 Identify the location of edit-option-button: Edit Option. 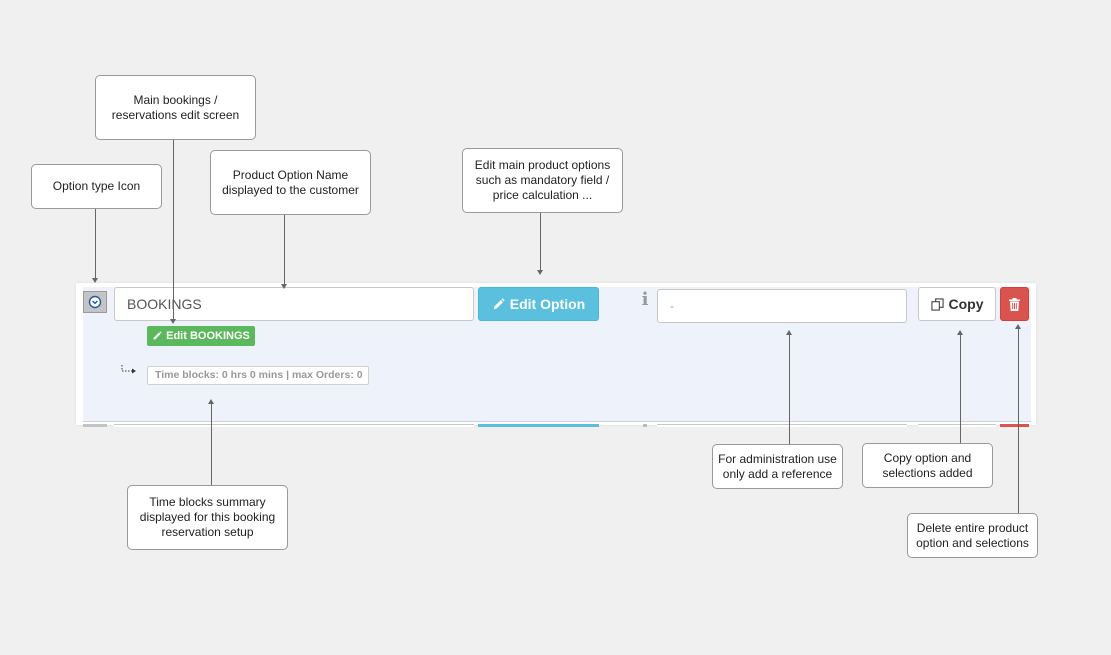
(538, 304).